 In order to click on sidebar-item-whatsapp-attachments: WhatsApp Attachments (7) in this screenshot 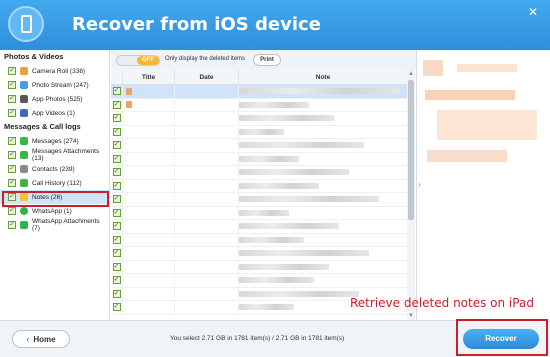, I will do `click(54, 225)`.